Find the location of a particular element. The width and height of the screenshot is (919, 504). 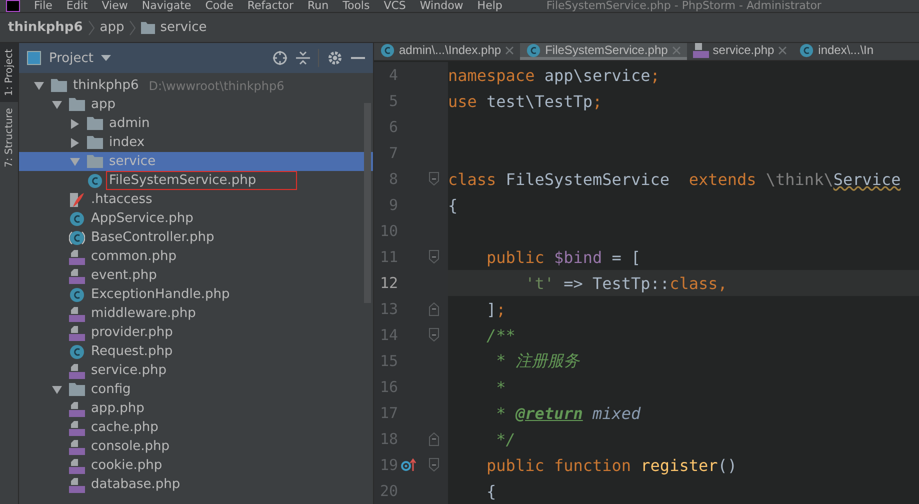

breadcrumb-item: app is located at coordinates (112, 27).